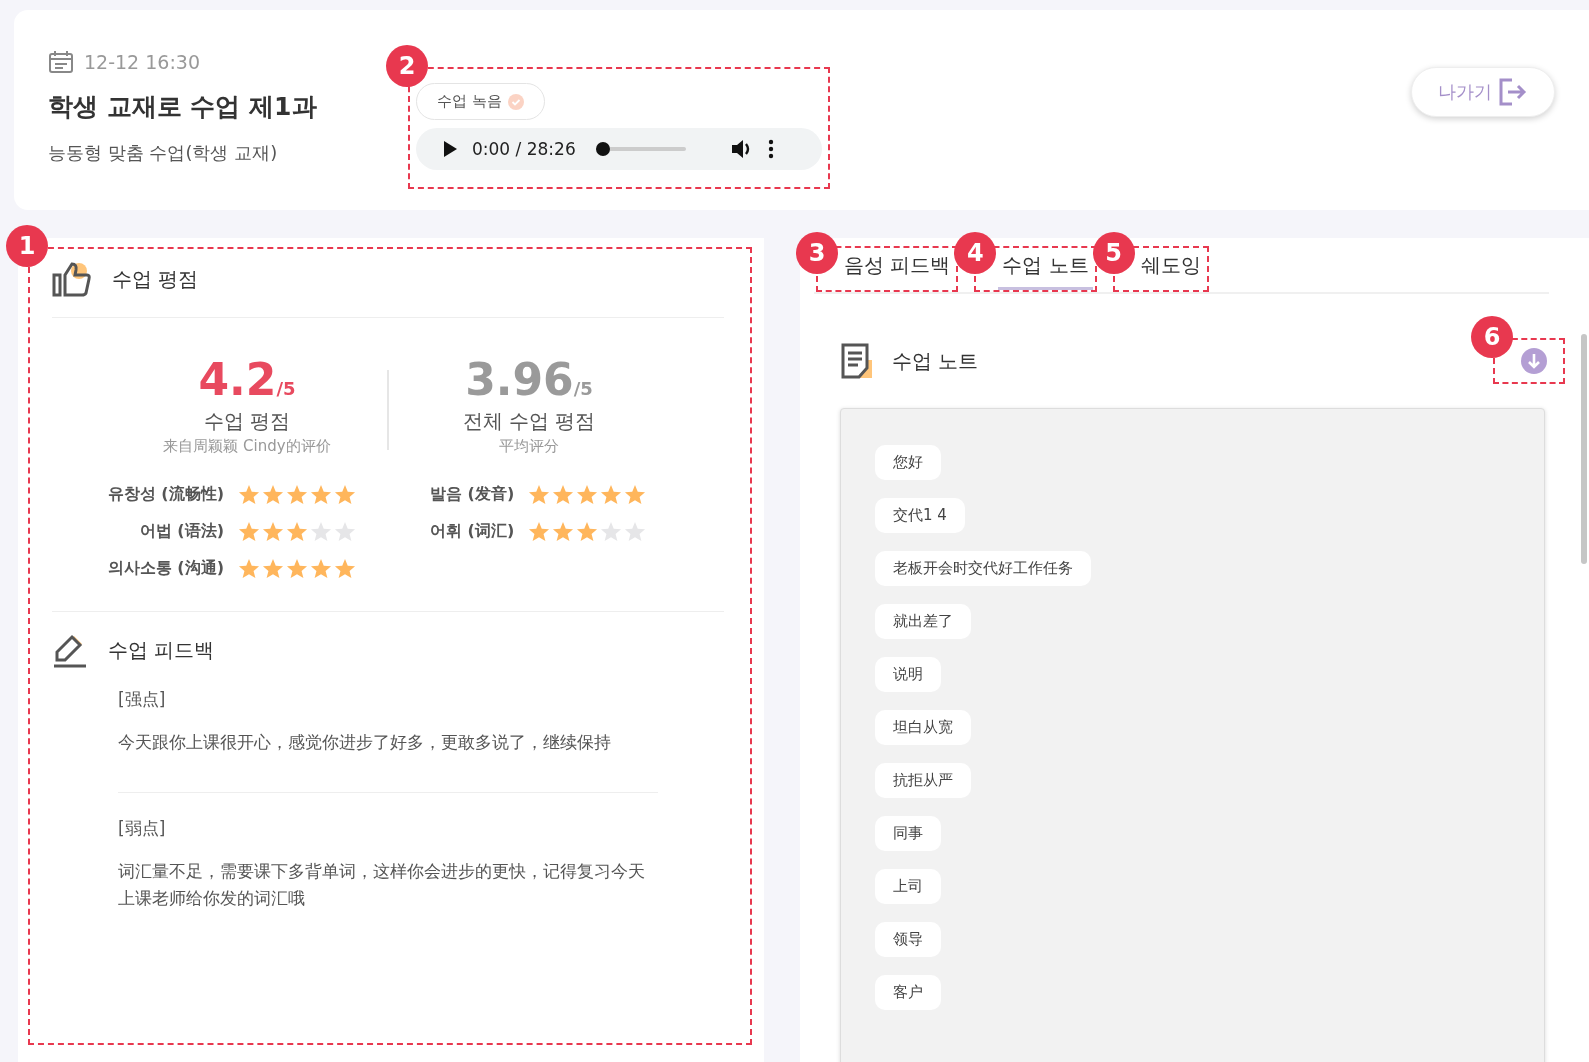 This screenshot has height=1062, width=1589. Describe the element at coordinates (247, 446) in the screenshot. I see `score-caption: 来自周颖颖 Cindy的评价` at that location.